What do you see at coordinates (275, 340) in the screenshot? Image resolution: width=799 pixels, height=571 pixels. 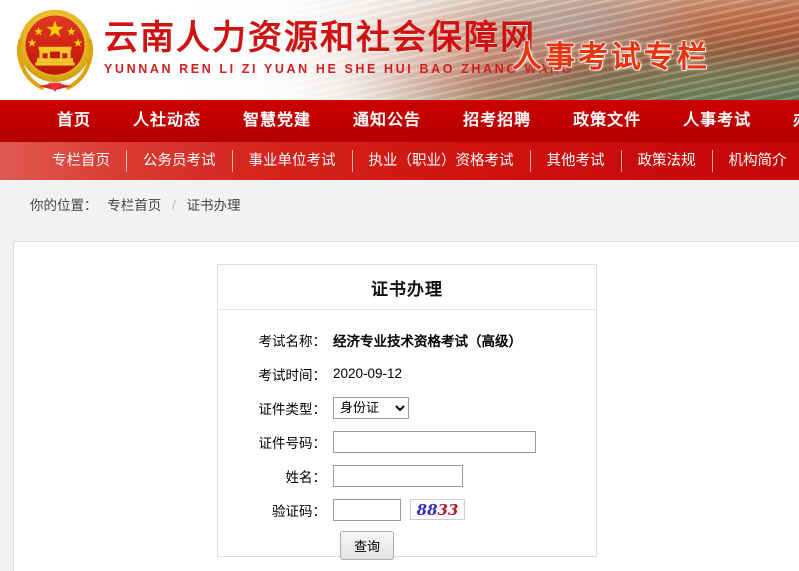 I see `exam-name-label: 考试名称：` at bounding box center [275, 340].